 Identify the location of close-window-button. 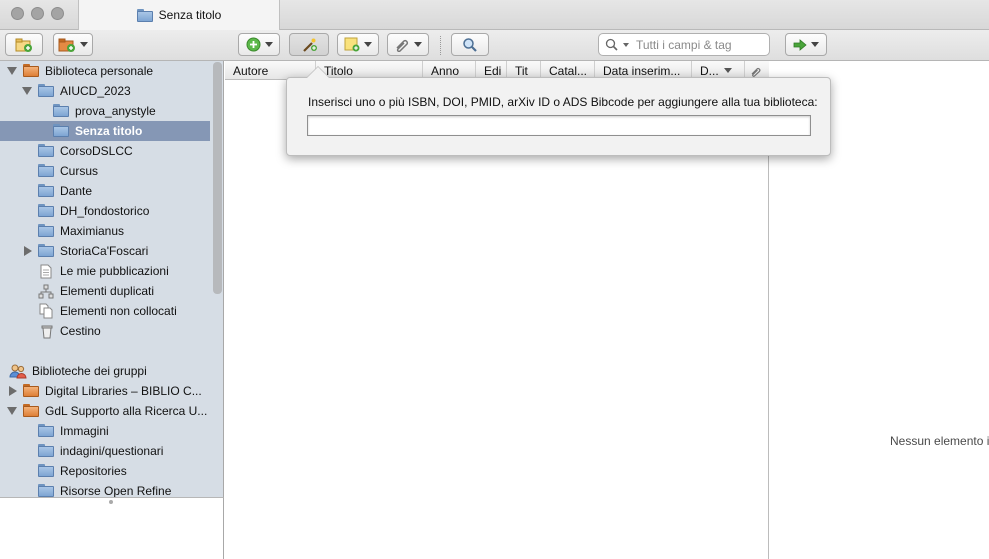
(17, 13).